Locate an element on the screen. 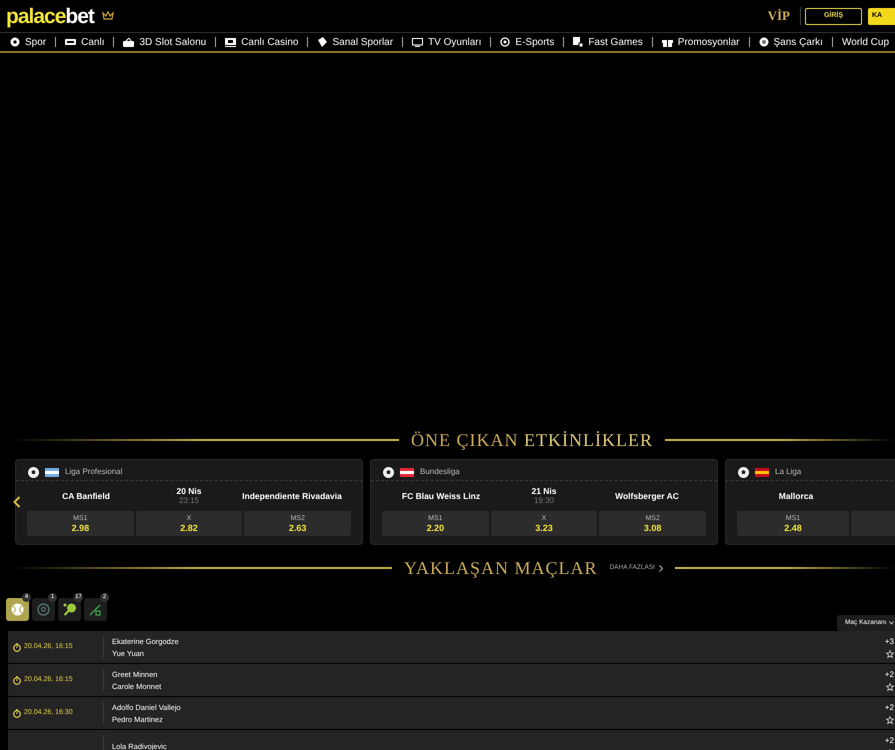  caret-icon is located at coordinates (891, 623).